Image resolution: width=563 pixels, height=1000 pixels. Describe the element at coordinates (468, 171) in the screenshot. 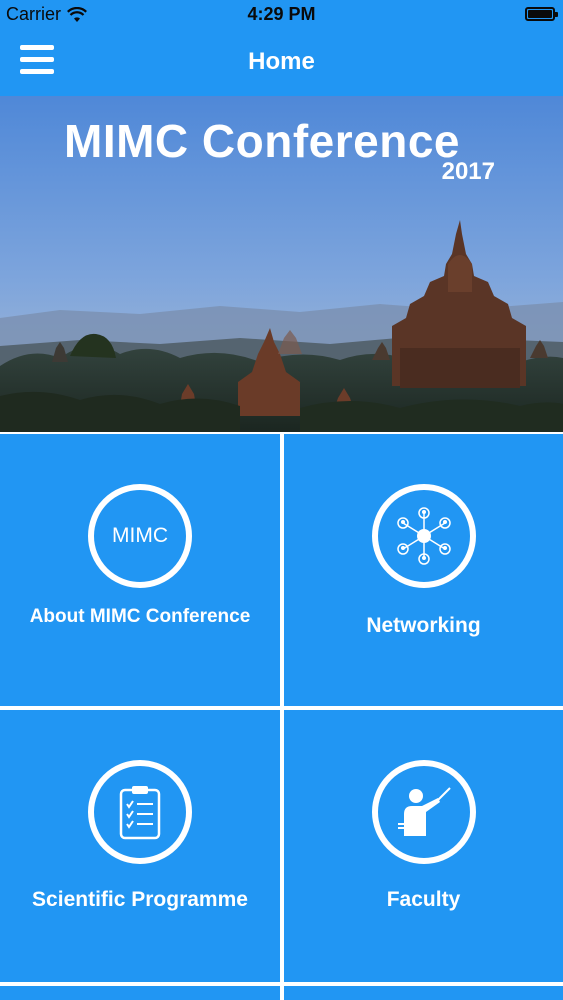

I see `banner-year: 2017` at that location.